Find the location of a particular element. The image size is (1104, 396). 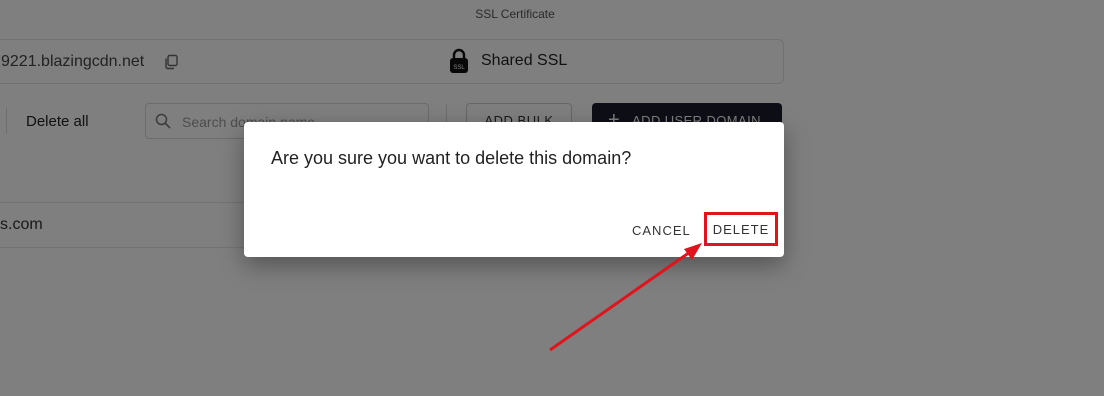

cancel-button: CANCEL is located at coordinates (661, 230).